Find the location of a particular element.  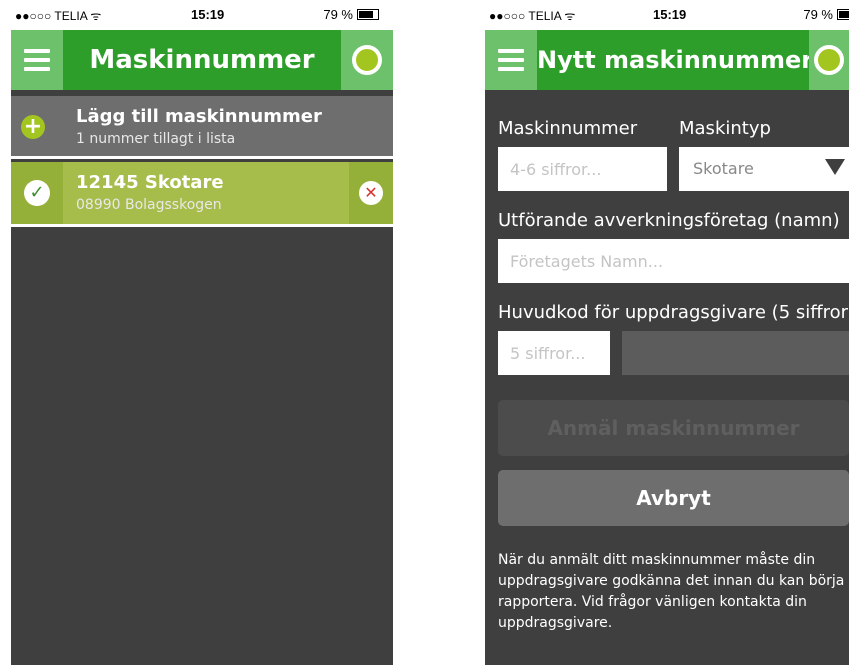

checkmark-icon: ✓ is located at coordinates (37, 193).